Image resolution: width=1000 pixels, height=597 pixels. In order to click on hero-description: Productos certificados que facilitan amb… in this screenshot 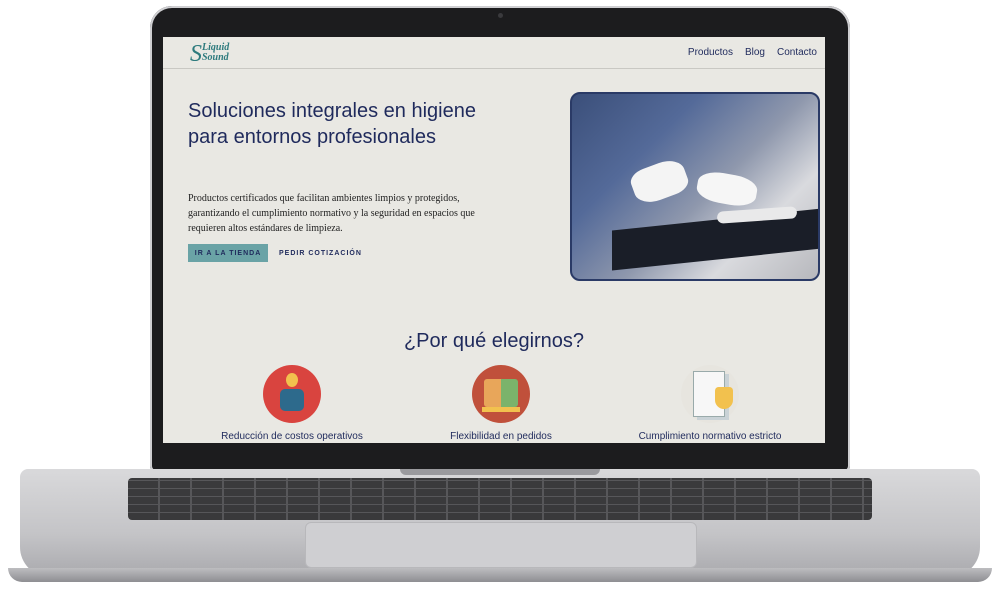, I will do `click(331, 213)`.